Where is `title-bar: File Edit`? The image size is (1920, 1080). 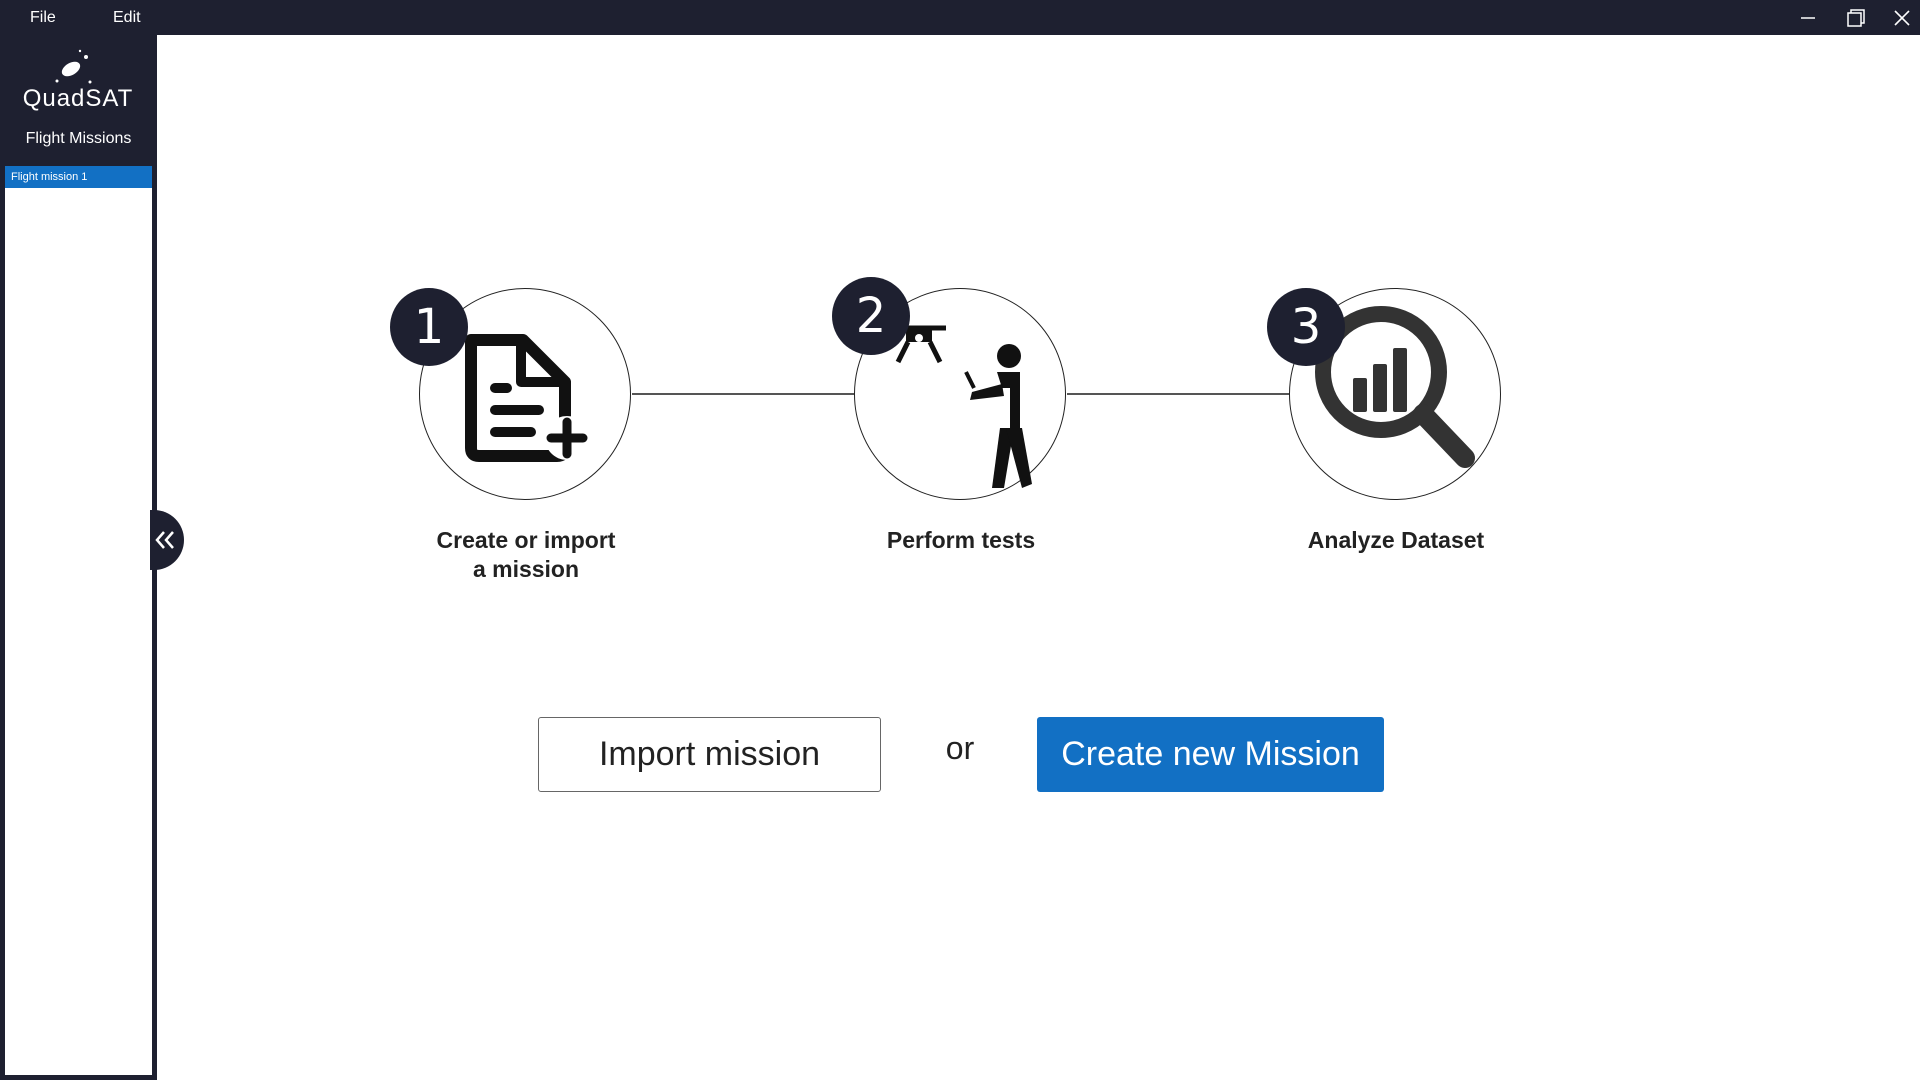
title-bar: File Edit is located at coordinates (960, 17).